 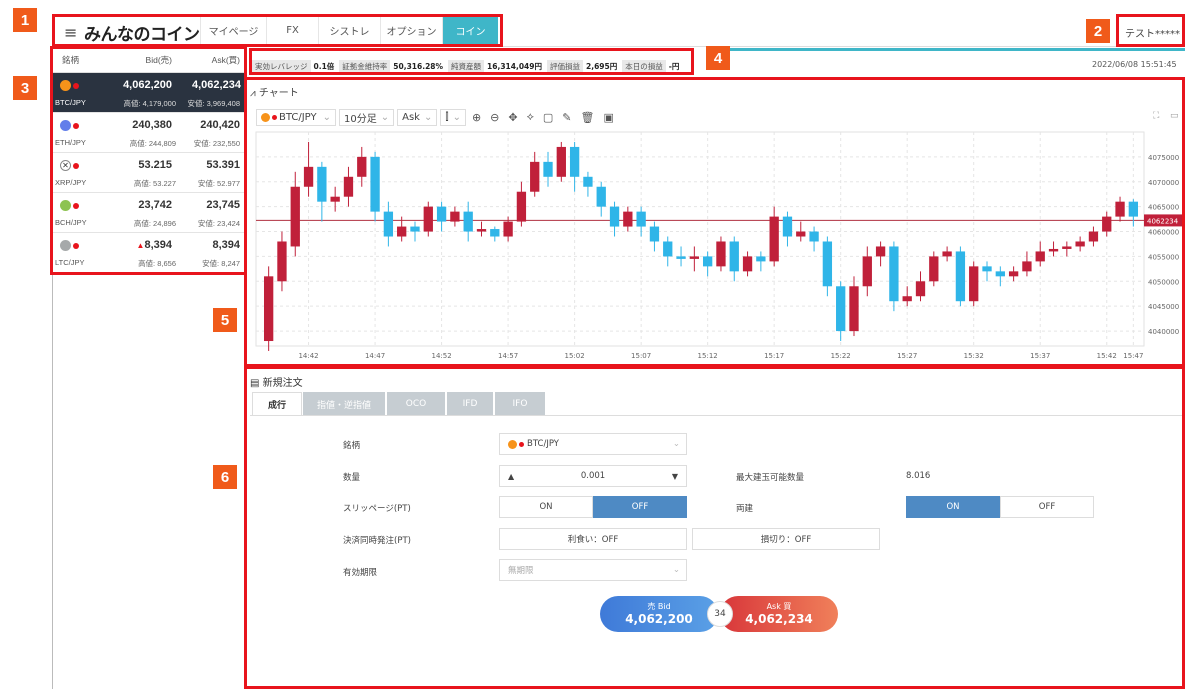 I want to click on chart-symbol-select: BTC/JPY ⌄, so click(x=296, y=117).